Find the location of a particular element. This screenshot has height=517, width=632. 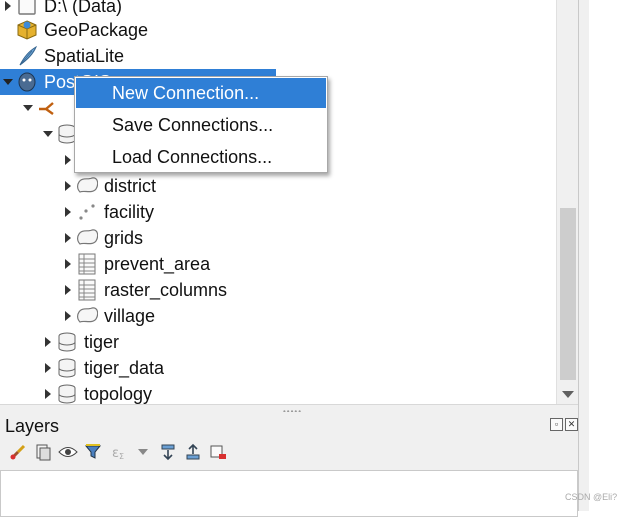

chevron-down-icon is located at coordinates (143, 452).